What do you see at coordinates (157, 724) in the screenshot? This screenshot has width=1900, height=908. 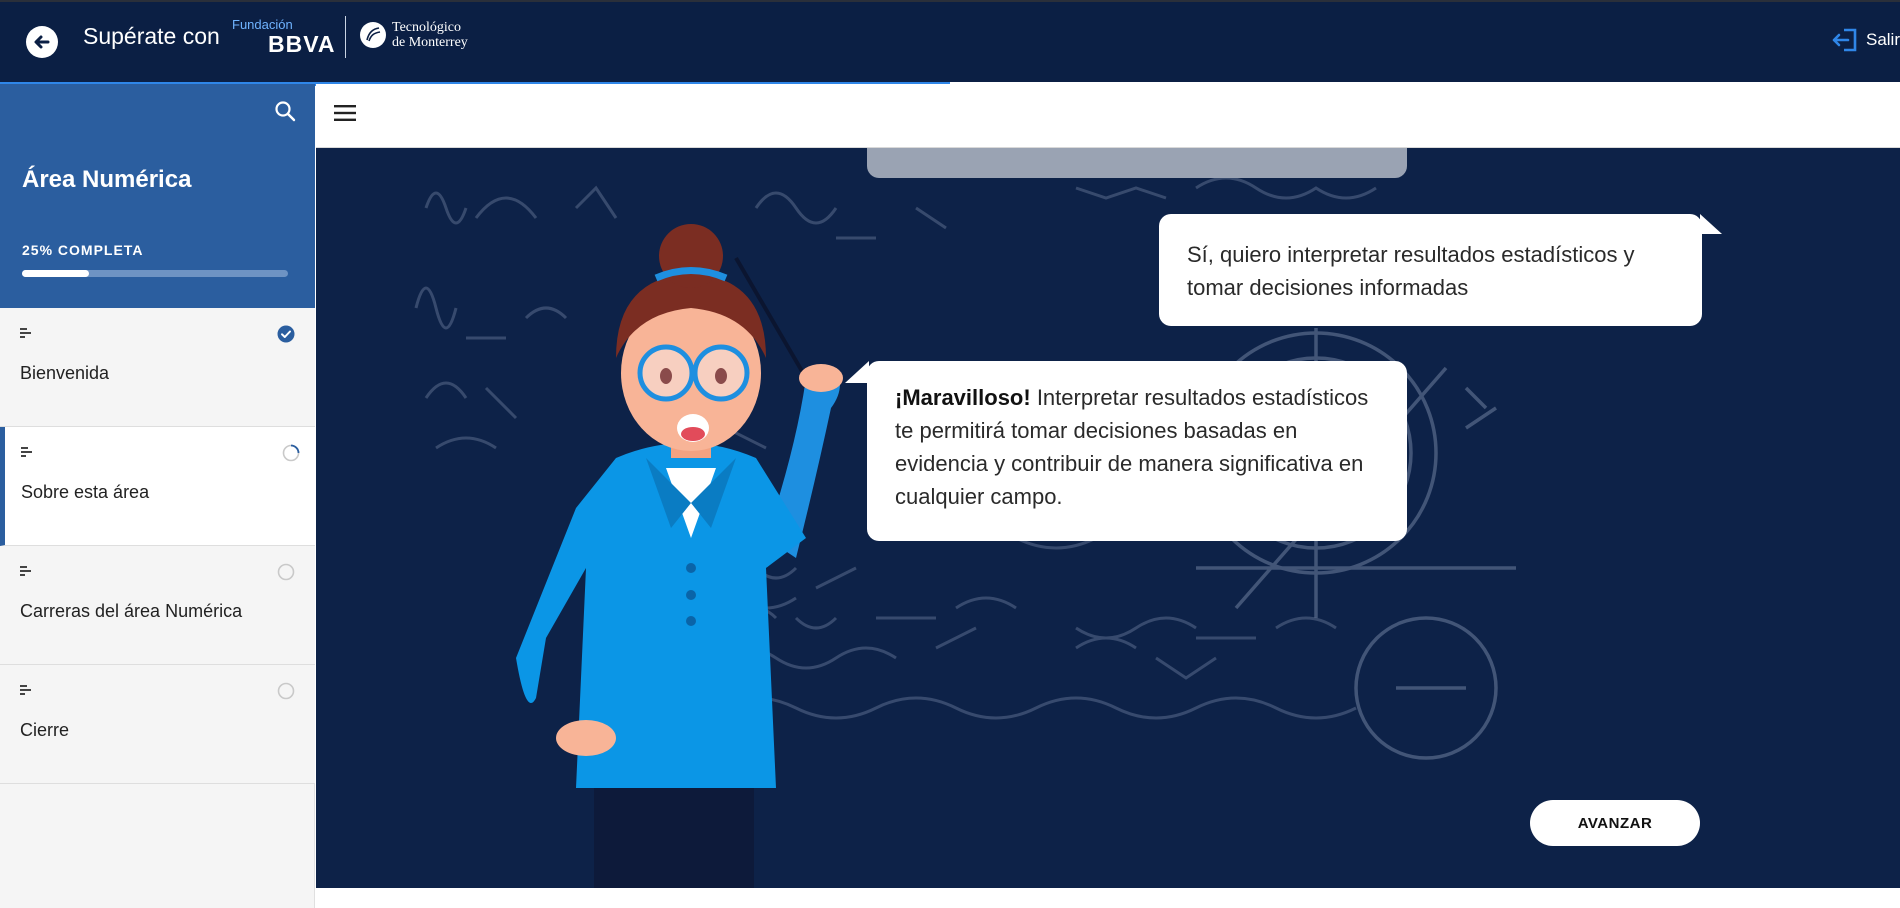 I see `sidebar-item-cierre: Cierre` at bounding box center [157, 724].